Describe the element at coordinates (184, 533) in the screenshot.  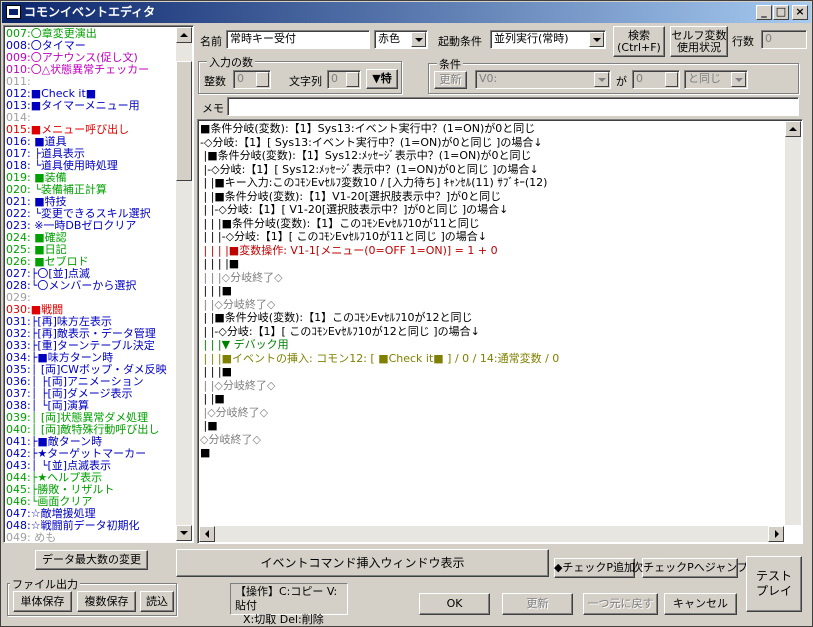
I see `scroll-down-arrow-icon` at that location.